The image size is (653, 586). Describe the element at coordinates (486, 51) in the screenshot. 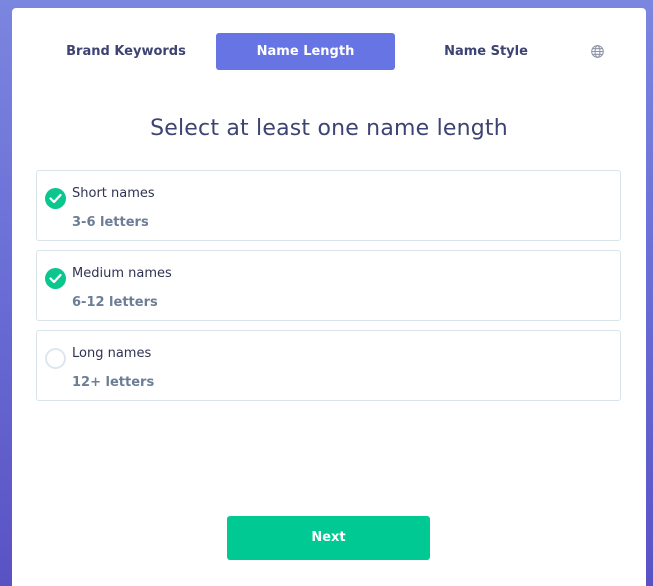

I see `tab-name-style: Name Style` at that location.